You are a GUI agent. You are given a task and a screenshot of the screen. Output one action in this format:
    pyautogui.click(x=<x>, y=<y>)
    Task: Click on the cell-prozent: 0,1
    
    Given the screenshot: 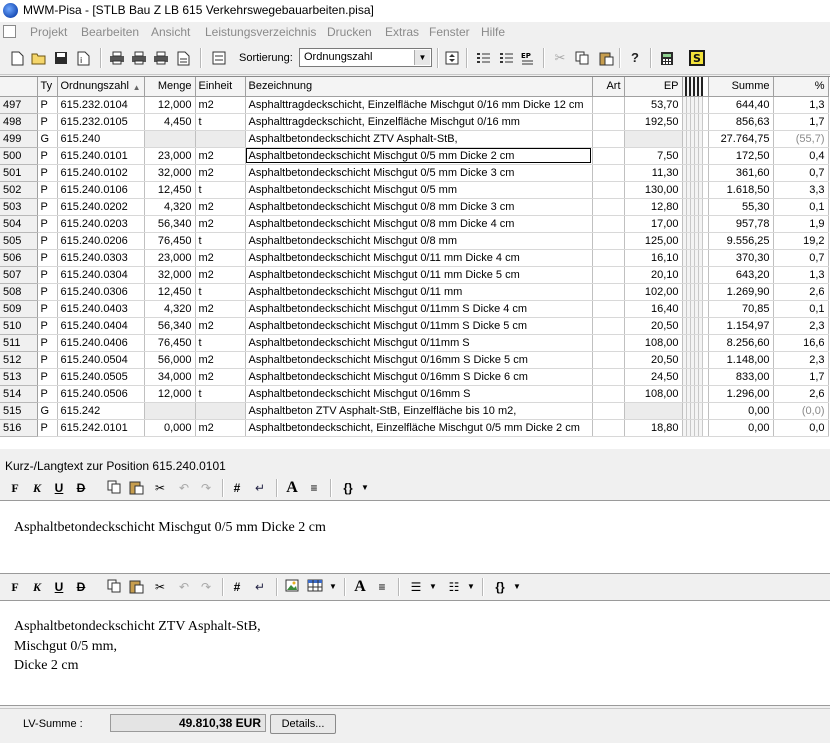 What is the action you would take?
    pyautogui.click(x=801, y=207)
    